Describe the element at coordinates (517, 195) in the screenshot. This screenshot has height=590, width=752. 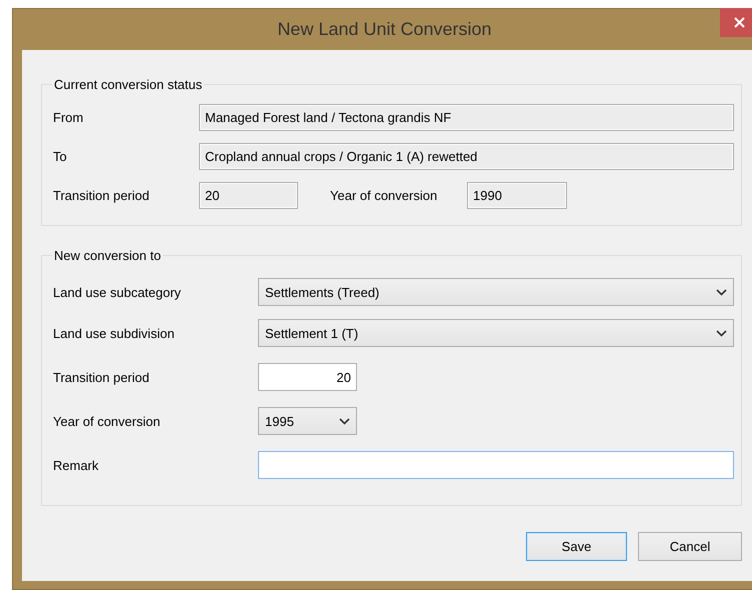
I see `year-field: 1990` at that location.